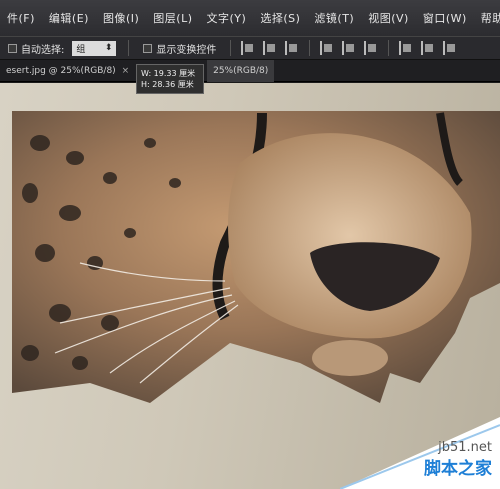  I want to click on show-transform-label: 显示变换控件, so click(186, 50).